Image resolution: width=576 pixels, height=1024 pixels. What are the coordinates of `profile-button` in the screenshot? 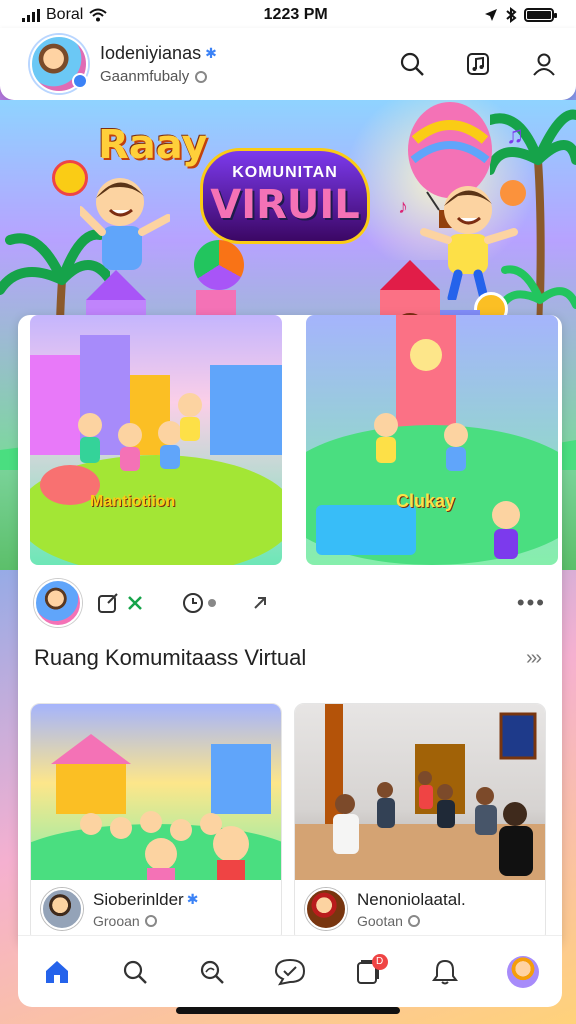 It's located at (544, 64).